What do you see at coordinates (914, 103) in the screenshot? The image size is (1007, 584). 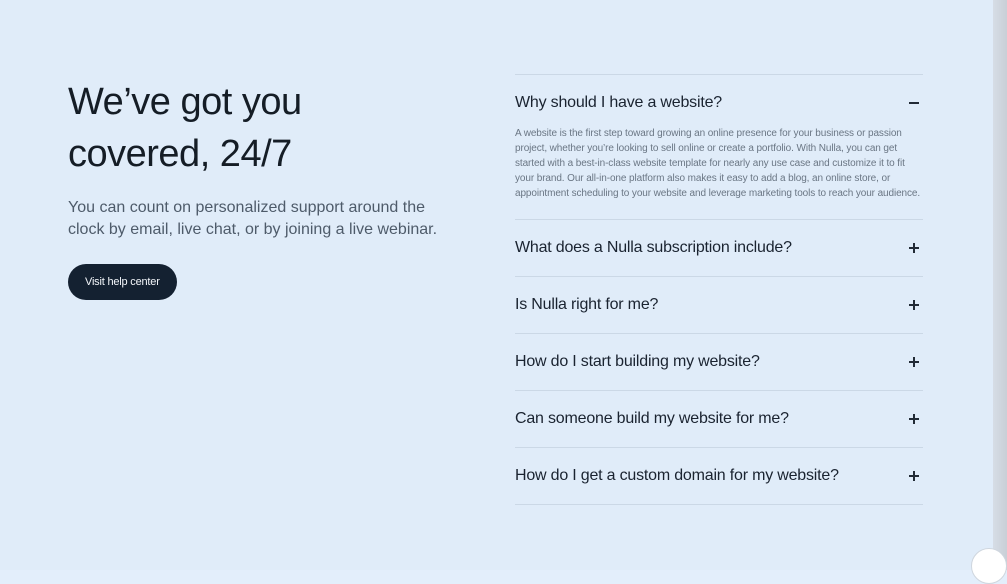 I see `minus-icon` at bounding box center [914, 103].